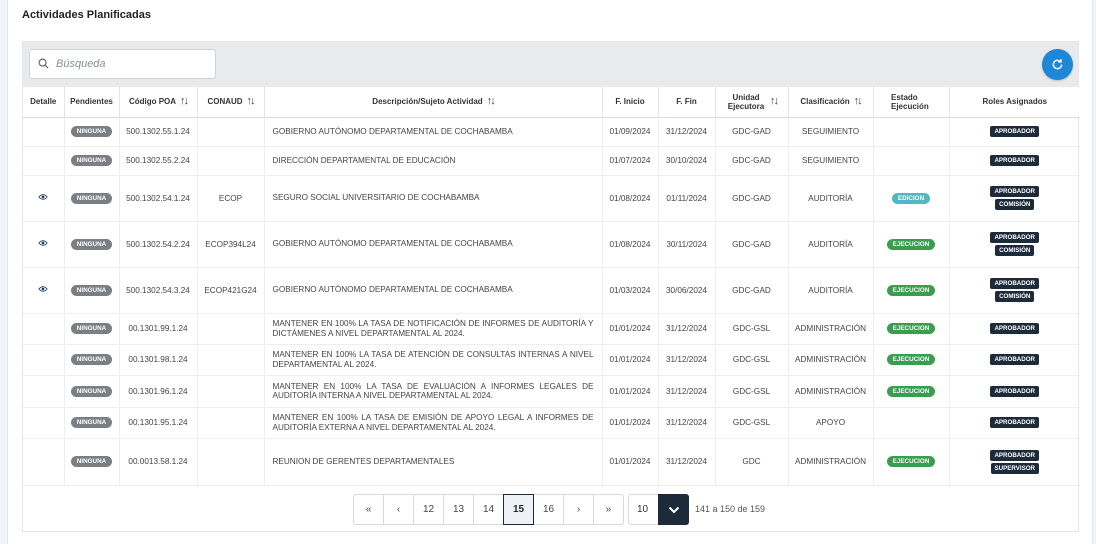 The width and height of the screenshot is (1096, 544). What do you see at coordinates (158, 391) in the screenshot?
I see `cell-codigo-poa: 00.1301.96.1.24` at bounding box center [158, 391].